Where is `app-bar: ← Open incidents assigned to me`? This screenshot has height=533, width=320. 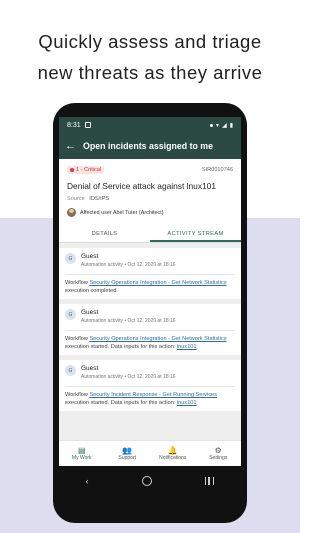
app-bar: ← Open incidents assigned to me is located at coordinates (150, 146).